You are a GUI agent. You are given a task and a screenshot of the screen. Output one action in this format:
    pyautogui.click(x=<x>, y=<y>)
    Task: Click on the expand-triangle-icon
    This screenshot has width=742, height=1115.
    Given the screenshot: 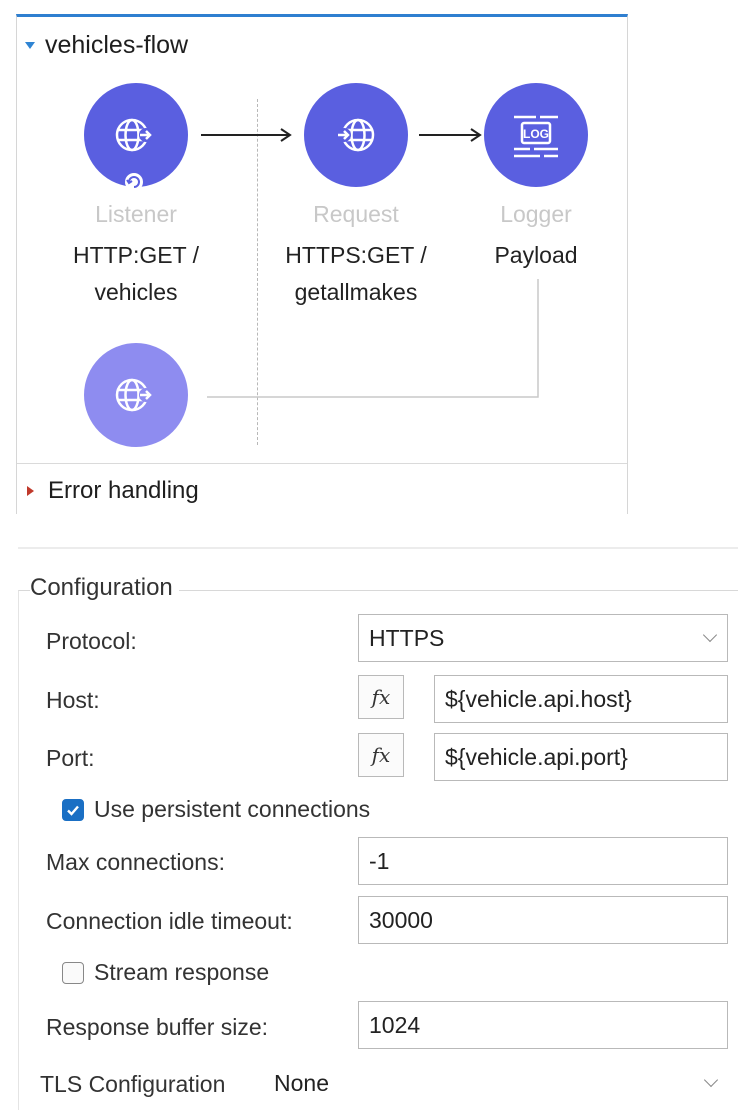 What is the action you would take?
    pyautogui.click(x=30, y=490)
    